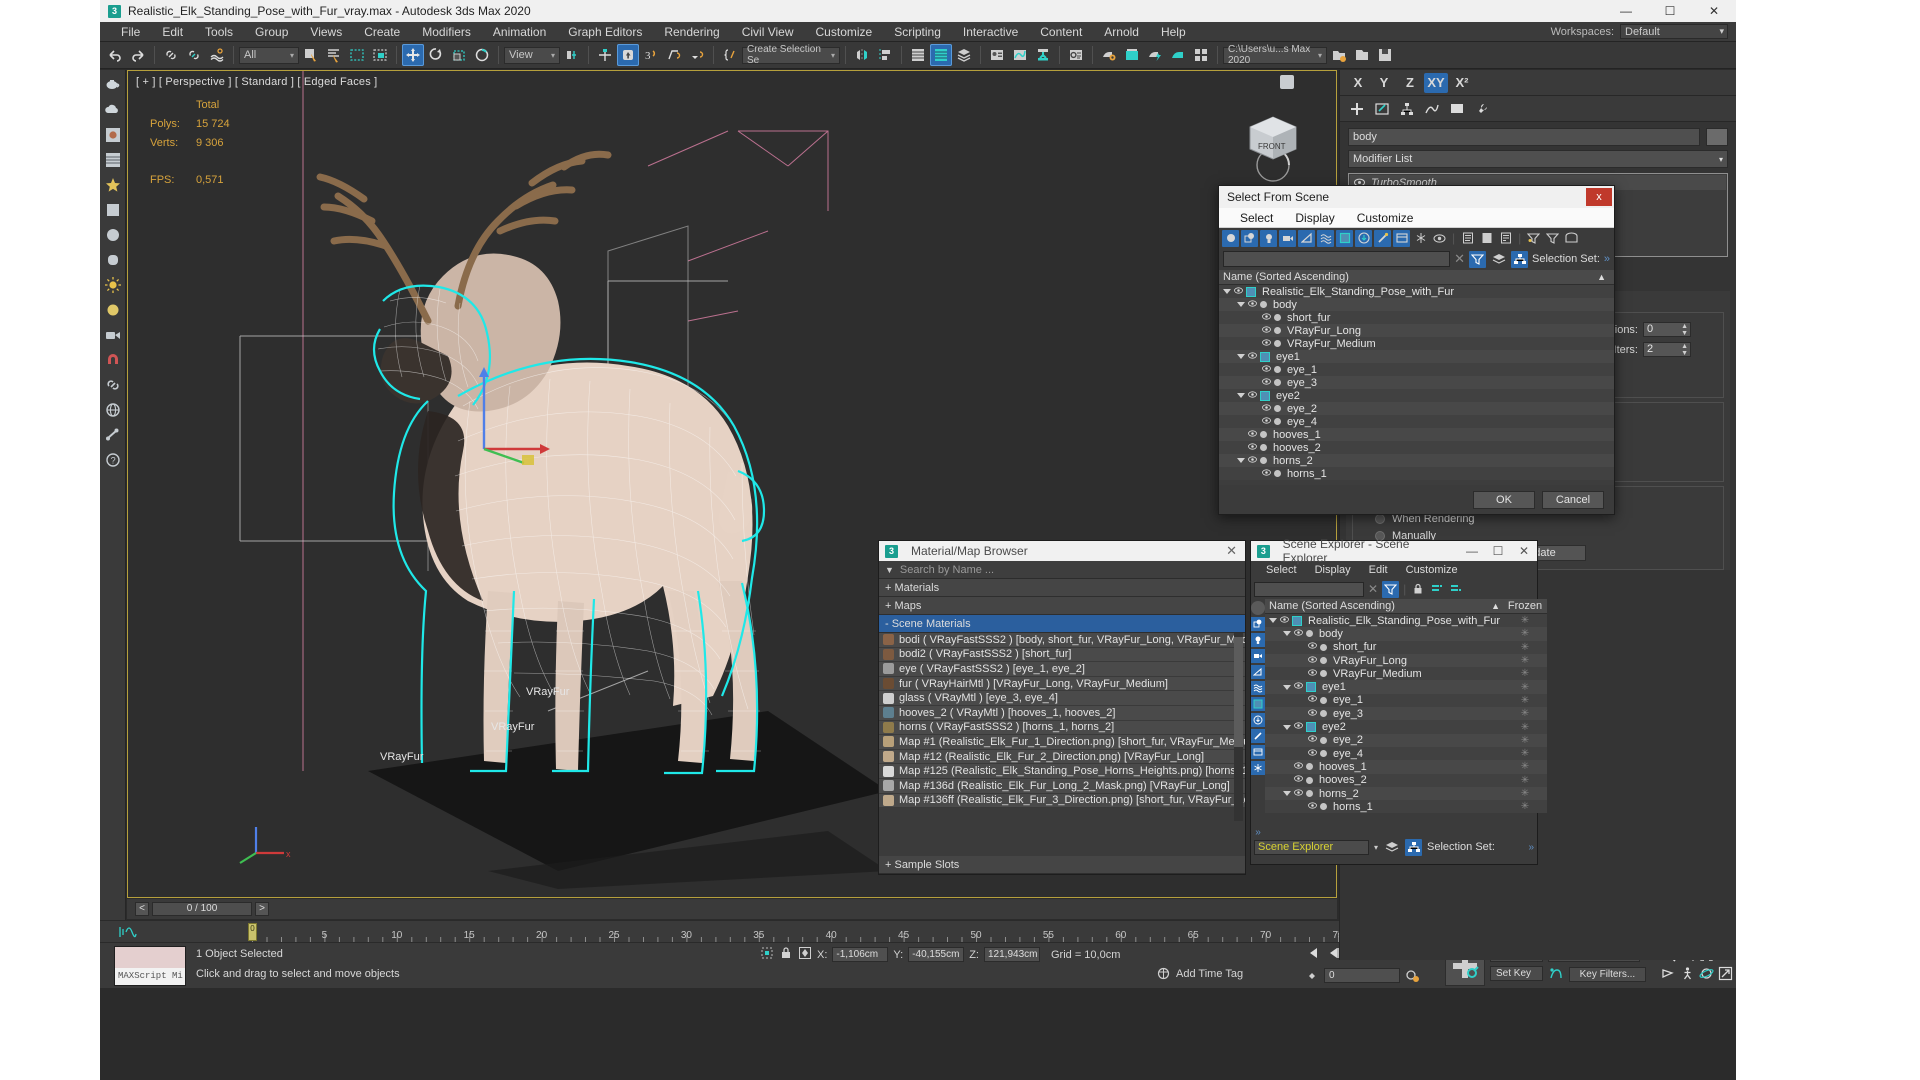 This screenshot has height=1080, width=1920. I want to click on material-list-item: eye ( VRayFastSSS2 ) [eye_1, eye_2], so click(1062, 669).